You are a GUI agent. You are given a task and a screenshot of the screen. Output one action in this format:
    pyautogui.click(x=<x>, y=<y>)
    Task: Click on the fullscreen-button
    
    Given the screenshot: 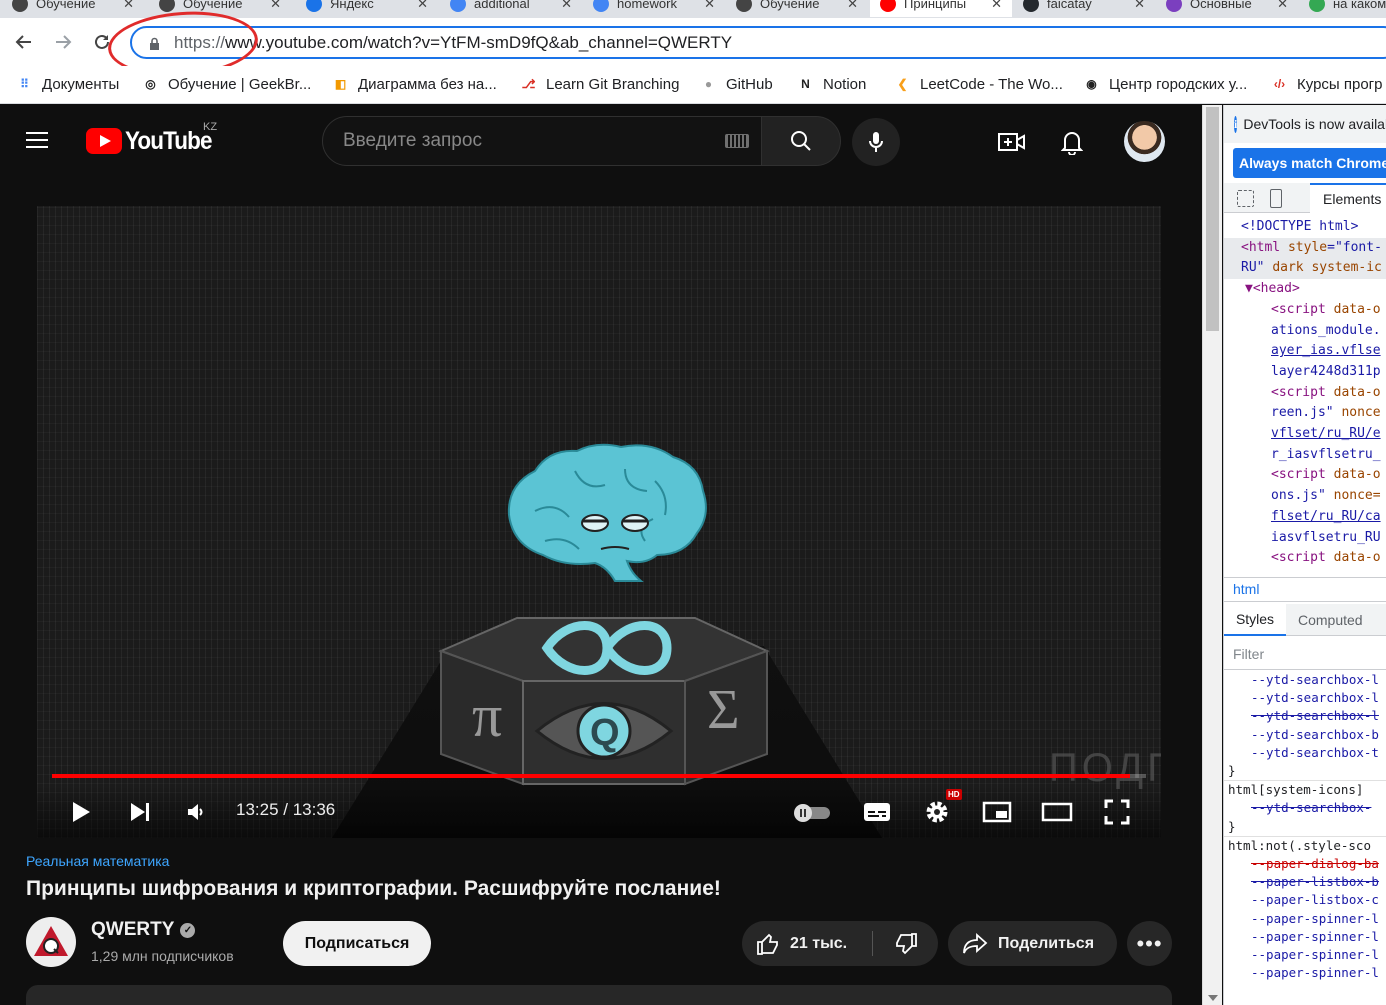 What is the action you would take?
    pyautogui.click(x=1117, y=812)
    